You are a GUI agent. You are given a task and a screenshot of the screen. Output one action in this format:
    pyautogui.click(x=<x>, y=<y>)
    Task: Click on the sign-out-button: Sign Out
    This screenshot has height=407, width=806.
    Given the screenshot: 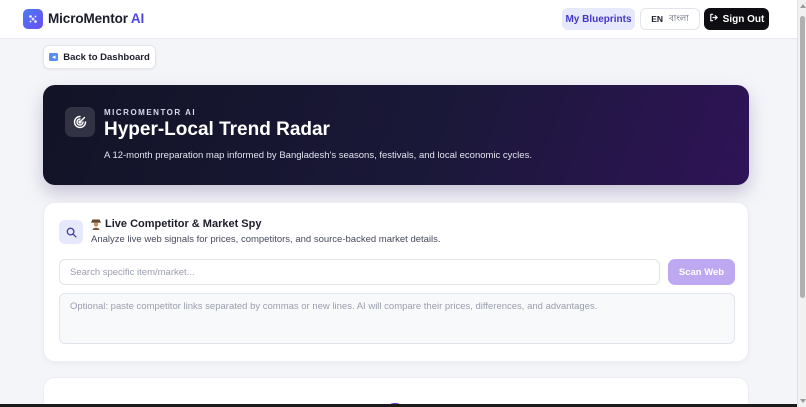 What is the action you would take?
    pyautogui.click(x=736, y=19)
    